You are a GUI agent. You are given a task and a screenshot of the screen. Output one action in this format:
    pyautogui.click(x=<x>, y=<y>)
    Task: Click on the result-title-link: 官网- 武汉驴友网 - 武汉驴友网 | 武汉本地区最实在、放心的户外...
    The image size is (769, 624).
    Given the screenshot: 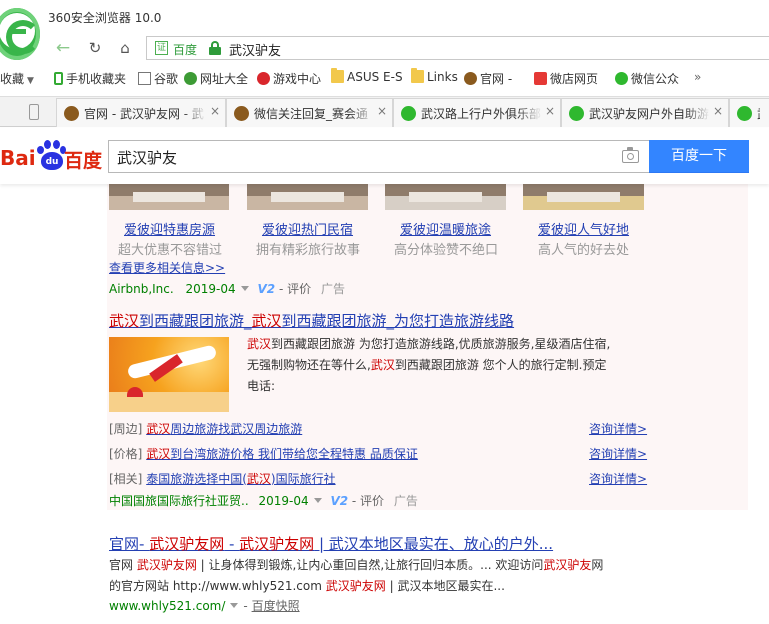 What is the action you would take?
    pyautogui.click(x=331, y=543)
    